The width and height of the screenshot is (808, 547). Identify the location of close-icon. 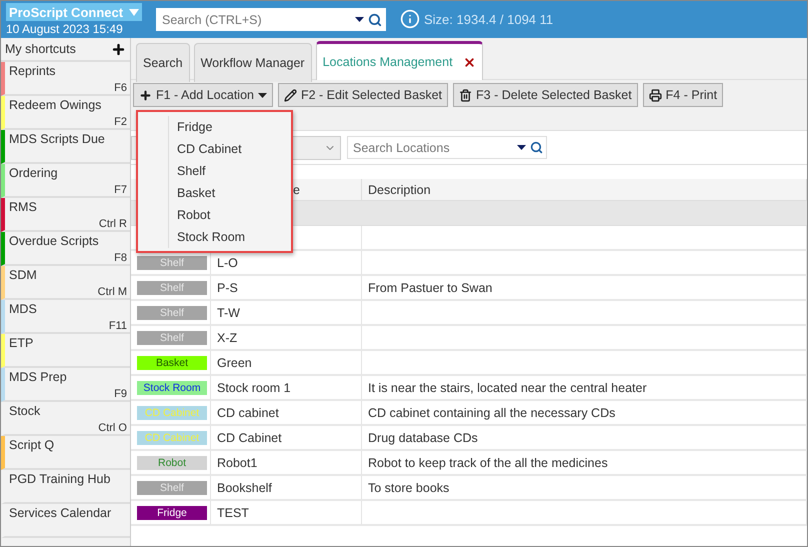
(469, 62).